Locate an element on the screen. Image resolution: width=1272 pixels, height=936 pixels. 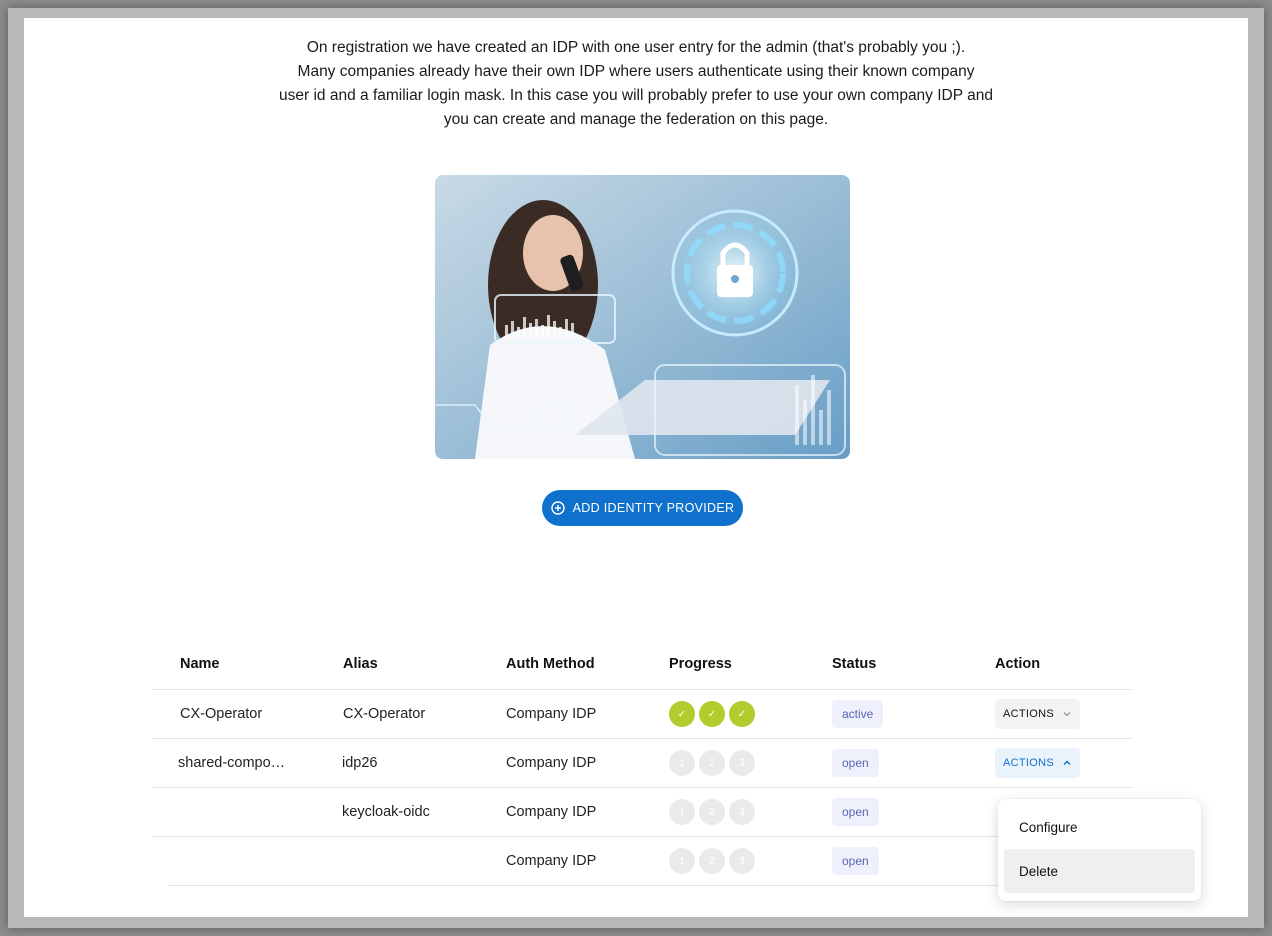
header-auth-method: Auth Method is located at coordinates (550, 664).